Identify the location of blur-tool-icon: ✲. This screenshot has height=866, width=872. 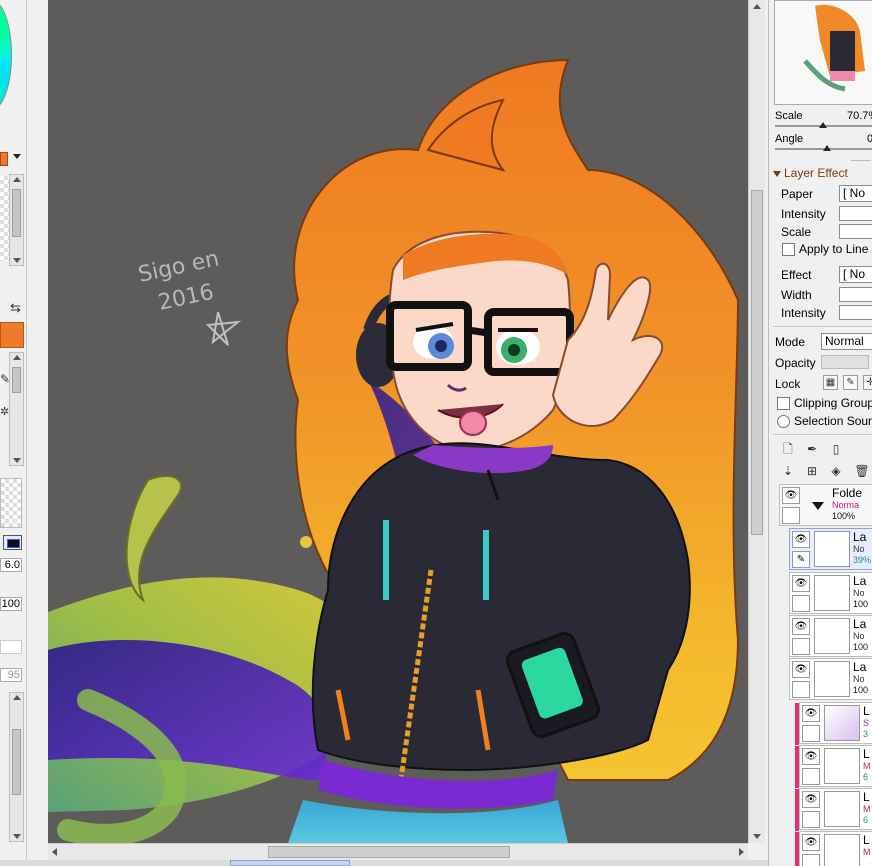
(4, 411).